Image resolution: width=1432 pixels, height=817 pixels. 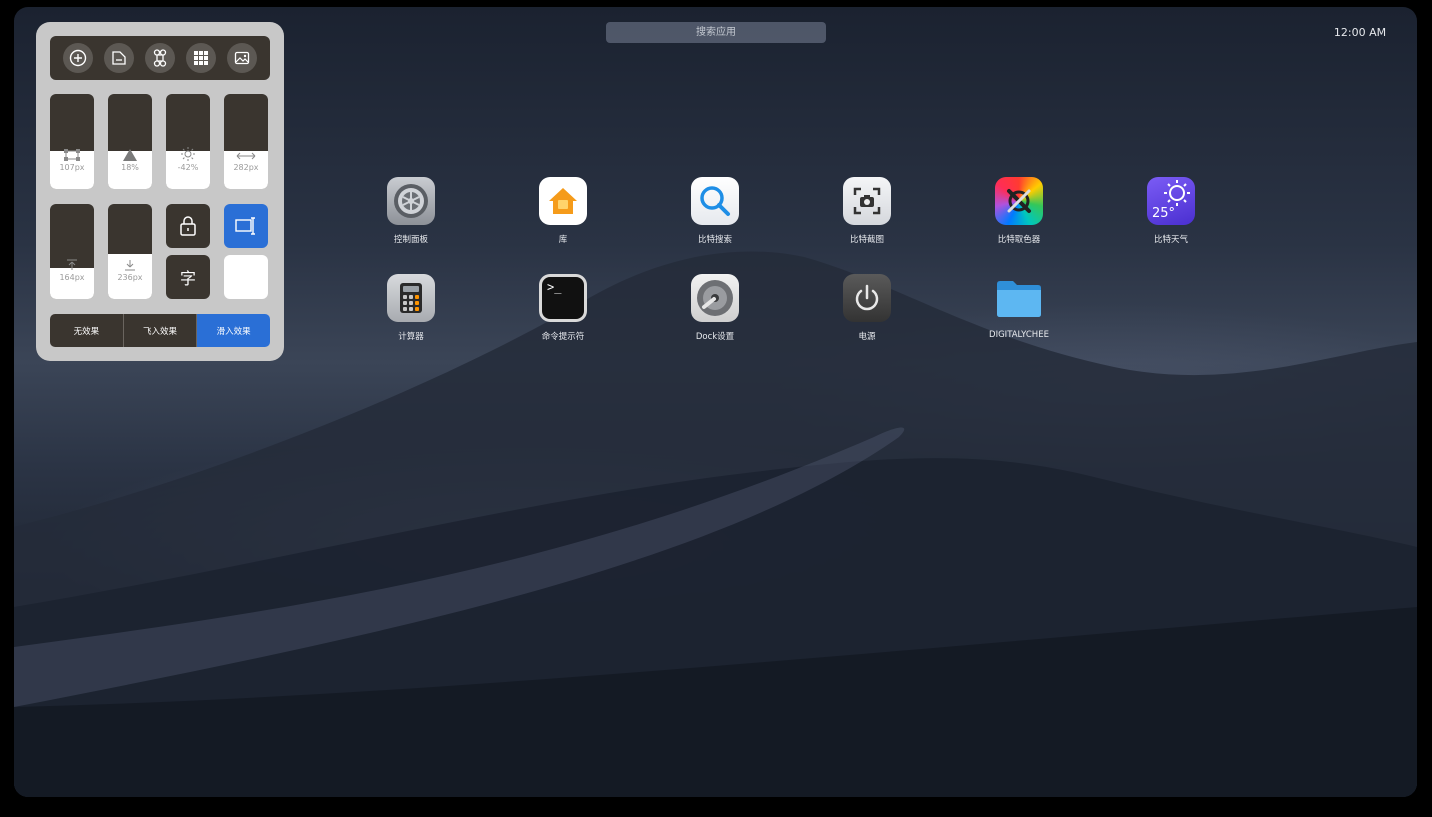 What do you see at coordinates (72, 141) in the screenshot?
I see `size-slider: 107px` at bounding box center [72, 141].